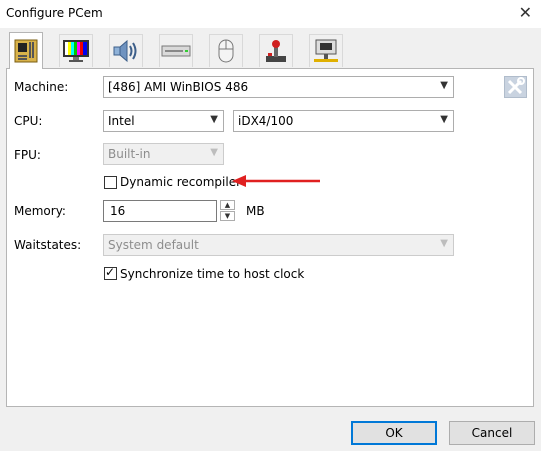 The height and width of the screenshot is (451, 541). I want to click on fpu-value: Built-in, so click(129, 154).